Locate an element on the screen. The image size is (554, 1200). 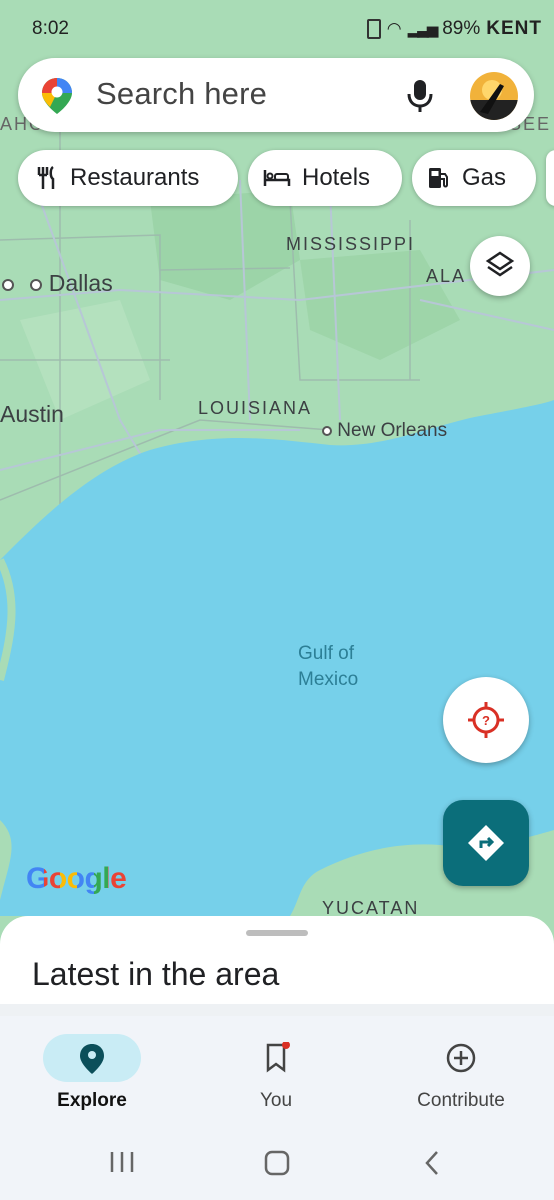
bottom-sheet: Latest in the area is located at coordinates (277, 966).